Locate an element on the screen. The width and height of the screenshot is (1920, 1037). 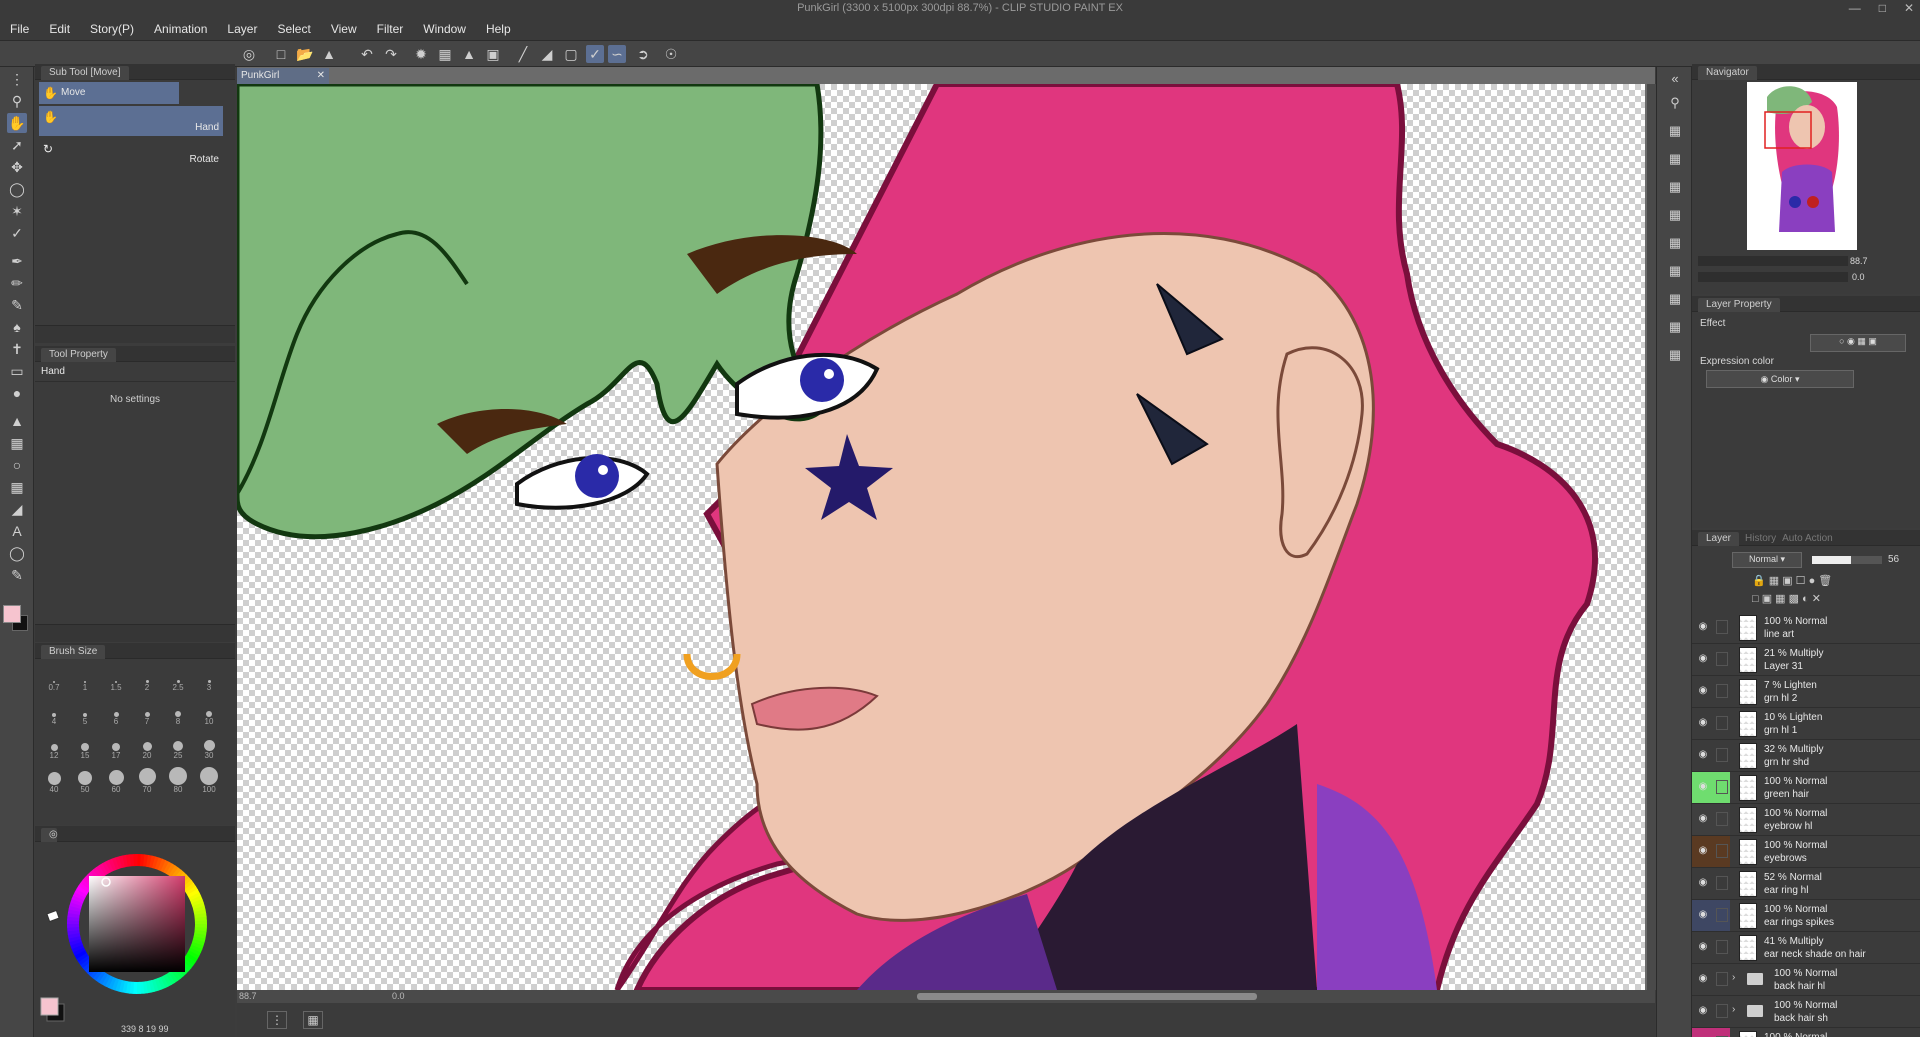
save-icon: ▲ is located at coordinates (329, 54).